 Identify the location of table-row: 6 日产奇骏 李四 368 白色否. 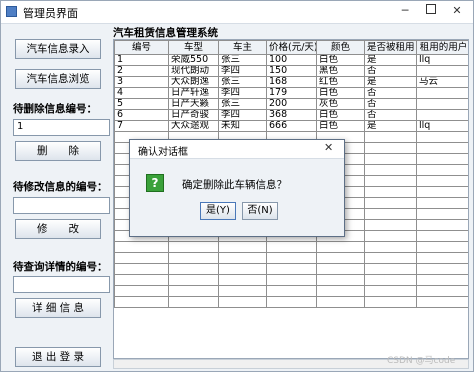
(291, 115).